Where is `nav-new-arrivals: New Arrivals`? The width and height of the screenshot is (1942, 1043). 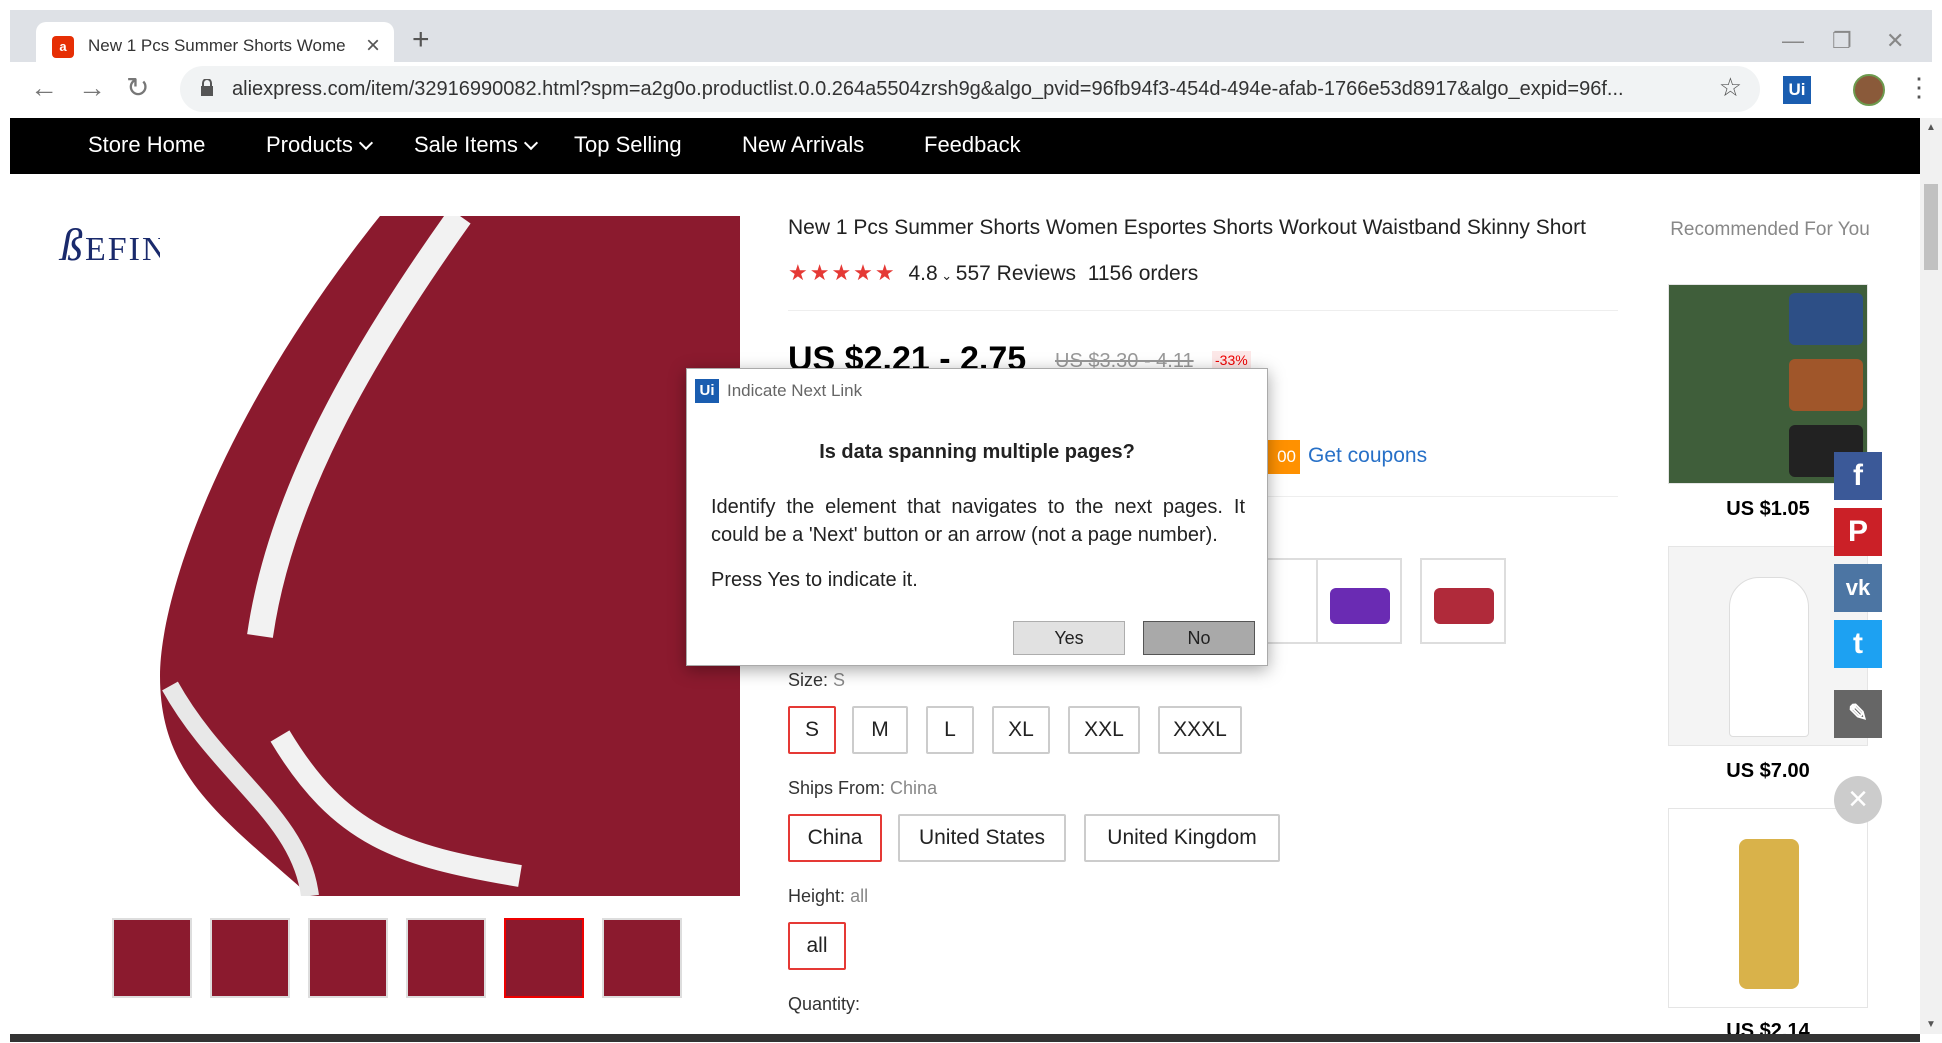 nav-new-arrivals: New Arrivals is located at coordinates (803, 145).